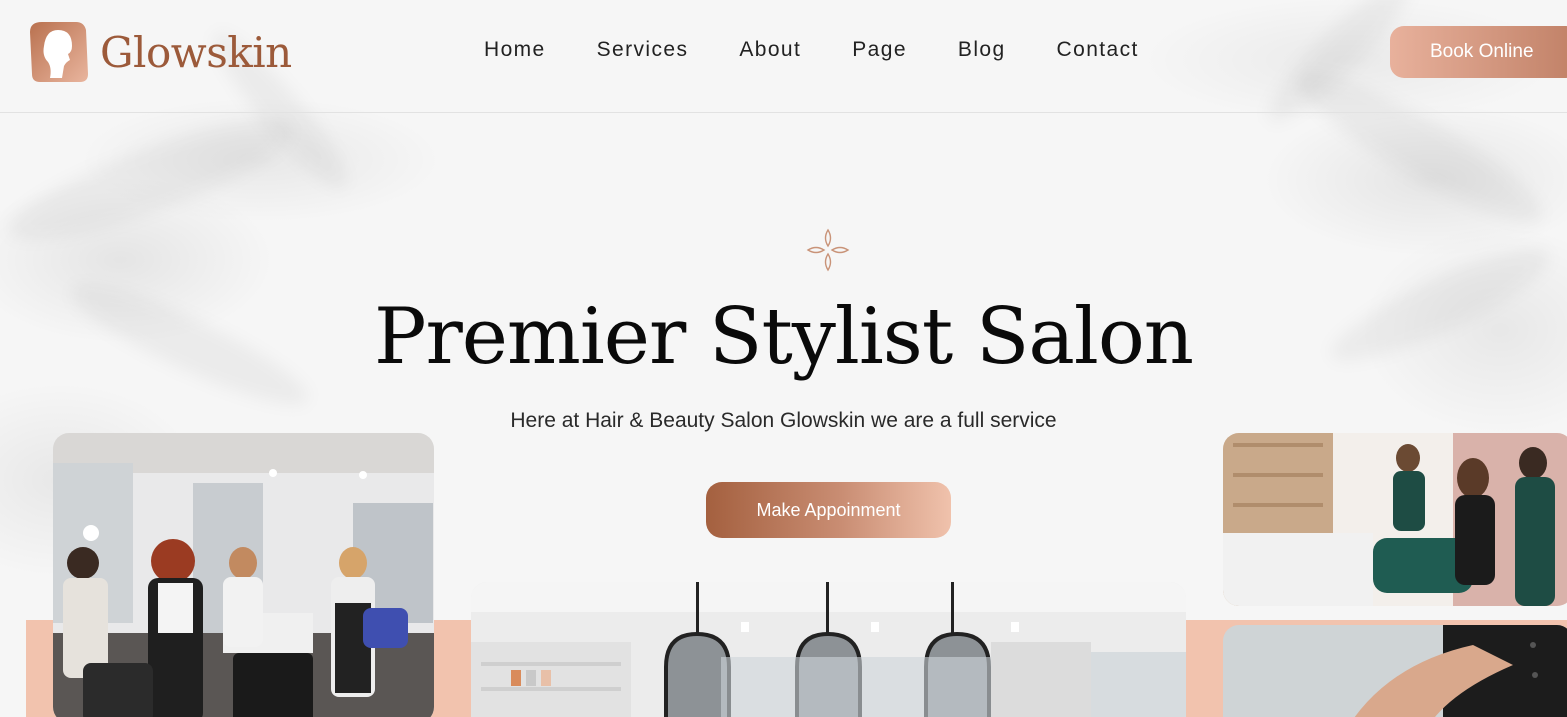 The width and height of the screenshot is (1567, 717). Describe the element at coordinates (196, 52) in the screenshot. I see `brand-name: Glowskin` at that location.